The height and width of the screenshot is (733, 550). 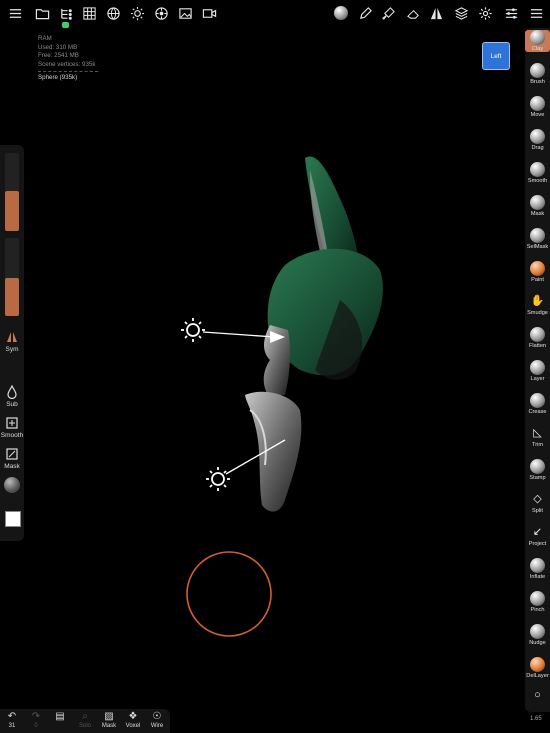 I want to click on layers-icon, so click(x=461, y=13).